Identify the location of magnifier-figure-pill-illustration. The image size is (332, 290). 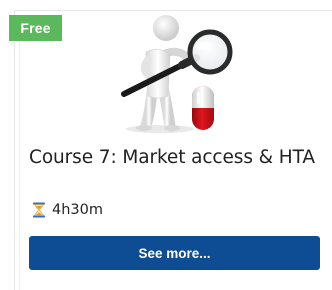
(177, 74).